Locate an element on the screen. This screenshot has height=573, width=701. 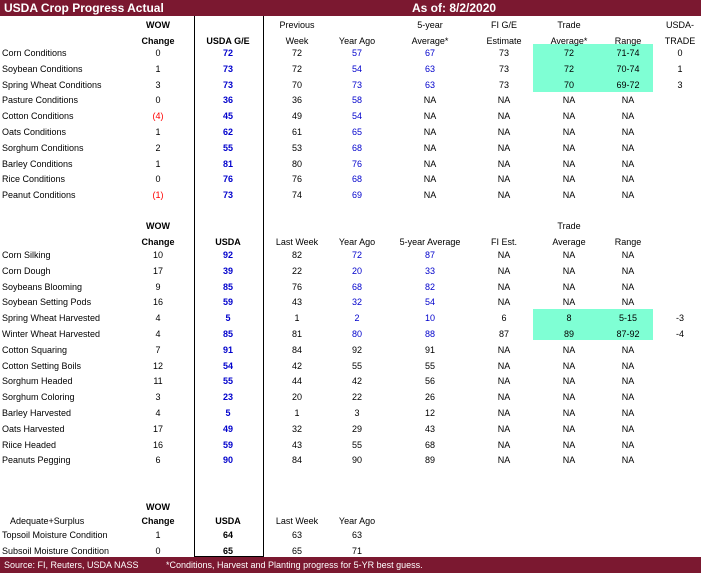
progress-cell-col-1: 6 is located at coordinates (158, 460).